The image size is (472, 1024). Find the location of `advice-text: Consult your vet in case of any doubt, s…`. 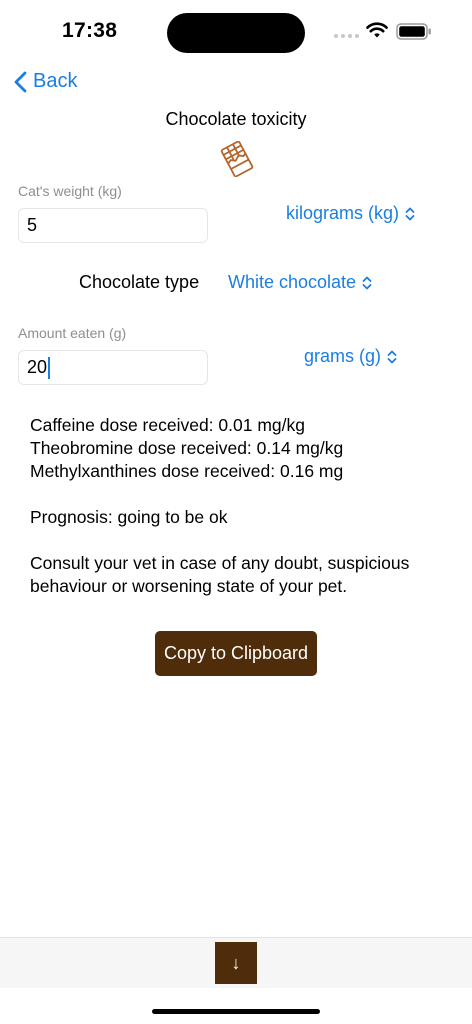

advice-text: Consult your vet in case of any doubt, s… is located at coordinates (220, 574).